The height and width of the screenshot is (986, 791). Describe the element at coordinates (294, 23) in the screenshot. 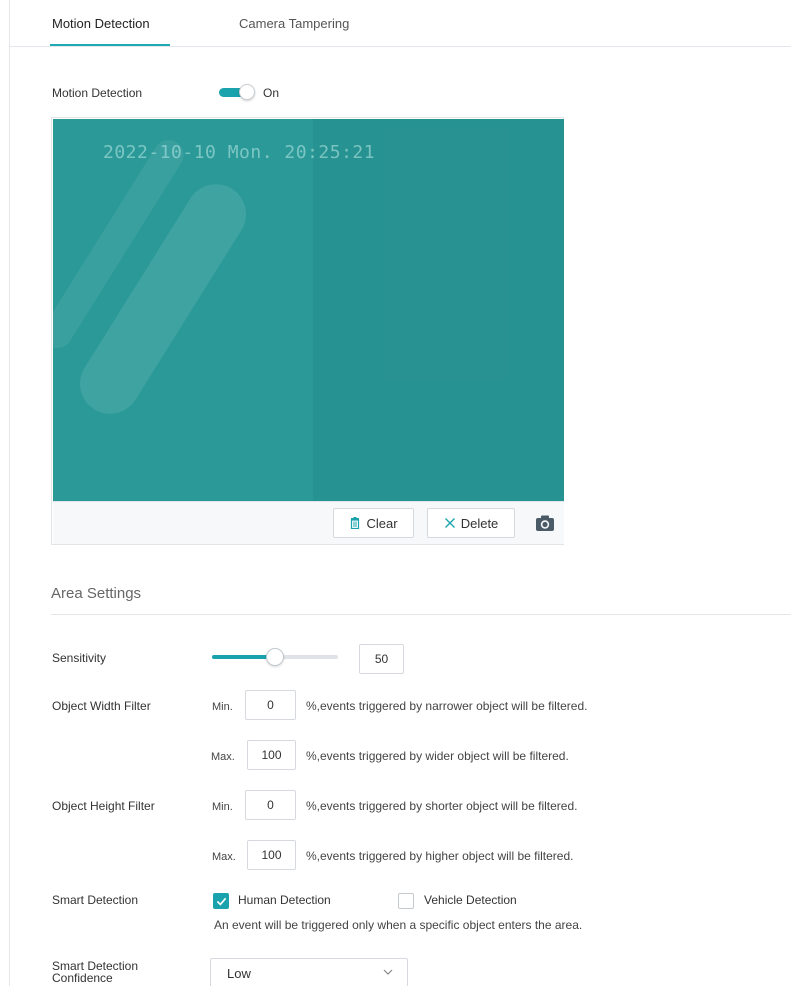

I see `tab-camera-tampering: Camera Tampering` at that location.